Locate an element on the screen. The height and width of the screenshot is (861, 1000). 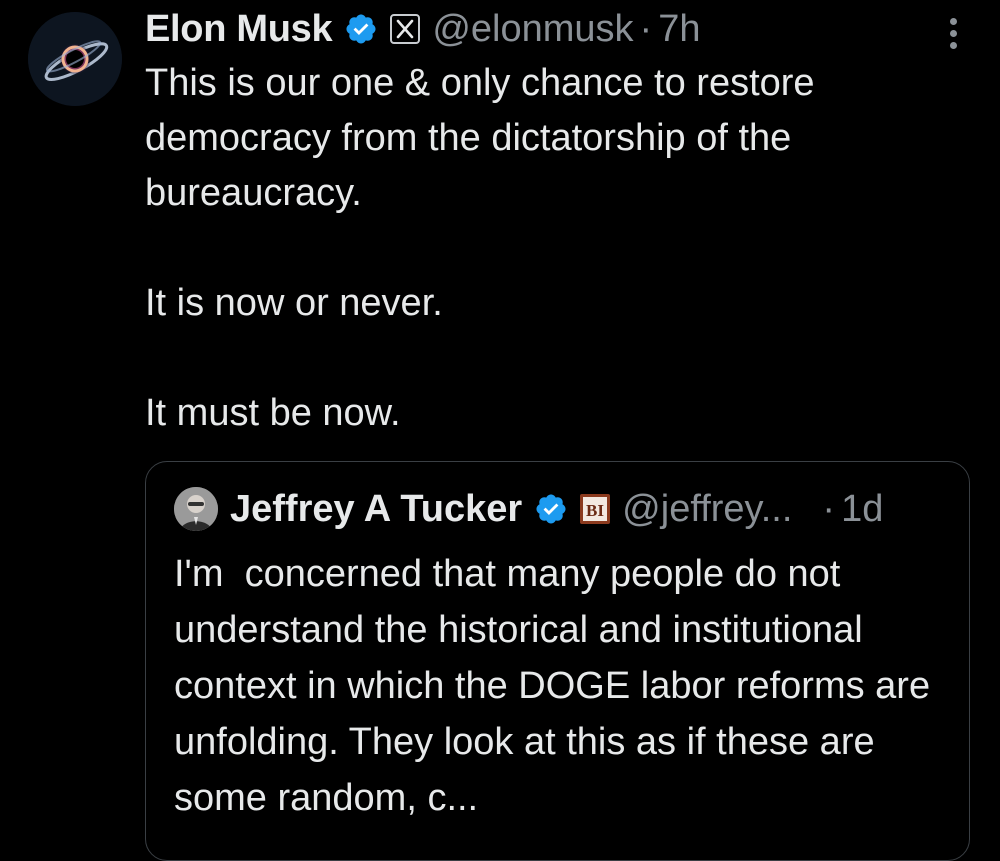
quoted-tweet-header: Jeffrey A Tucker BI @jeffrey... · 1d is located at coordinates (528, 509).